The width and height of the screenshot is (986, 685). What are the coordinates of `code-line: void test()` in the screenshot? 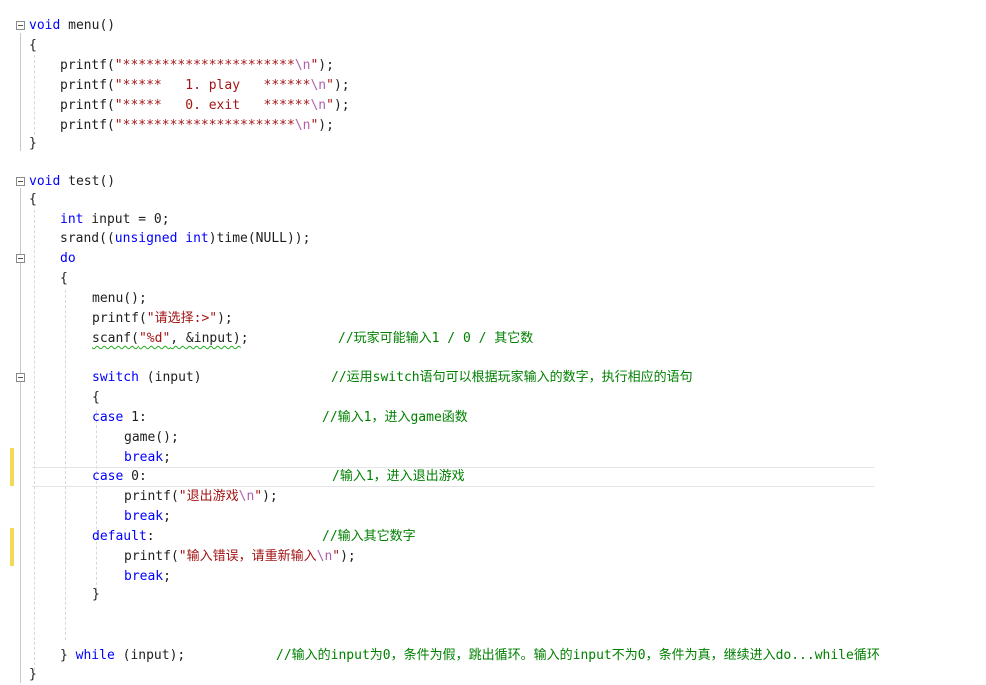 It's located at (57, 182).